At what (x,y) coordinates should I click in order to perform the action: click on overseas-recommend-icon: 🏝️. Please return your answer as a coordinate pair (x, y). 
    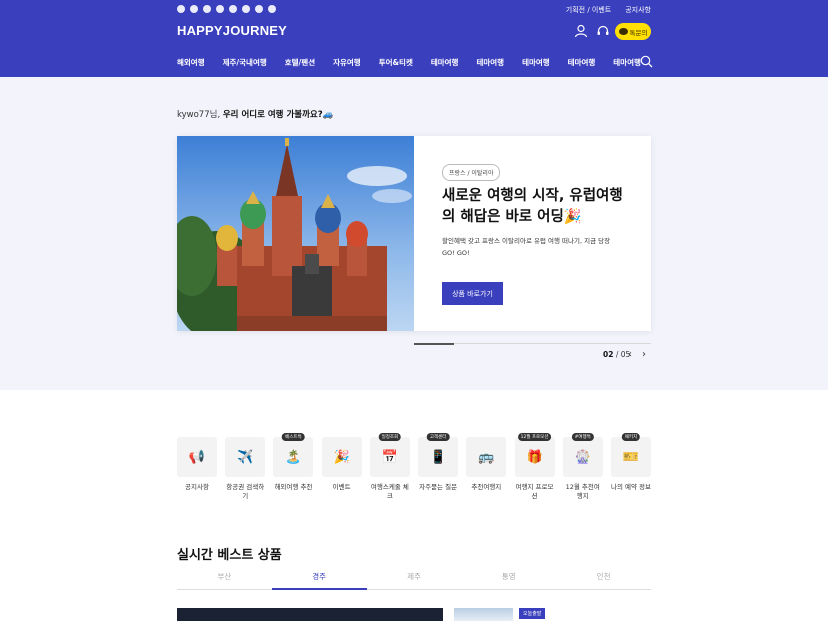
    Looking at the image, I should click on (293, 457).